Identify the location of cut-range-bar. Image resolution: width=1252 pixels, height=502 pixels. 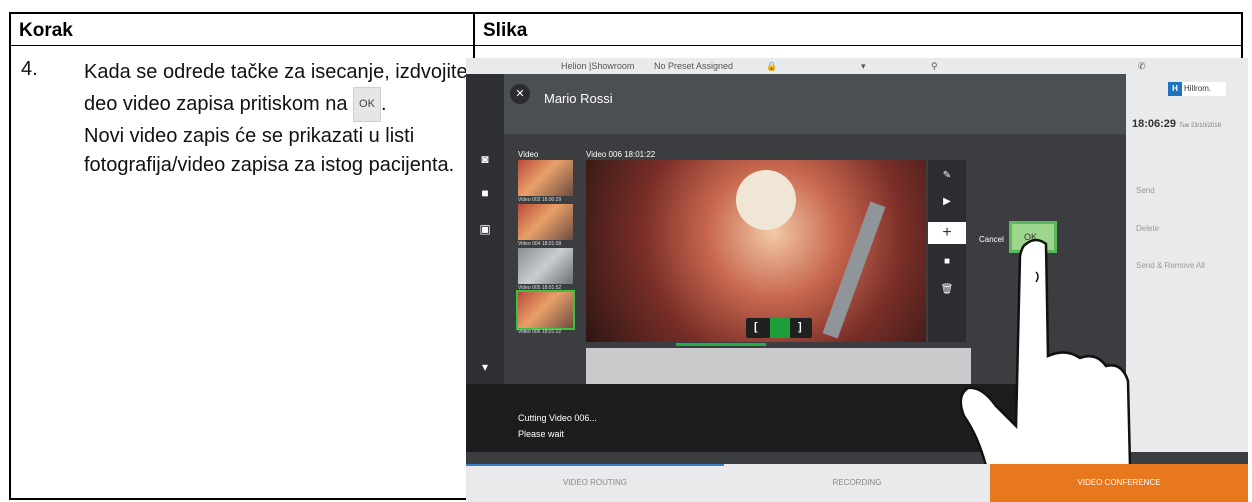
(721, 344).